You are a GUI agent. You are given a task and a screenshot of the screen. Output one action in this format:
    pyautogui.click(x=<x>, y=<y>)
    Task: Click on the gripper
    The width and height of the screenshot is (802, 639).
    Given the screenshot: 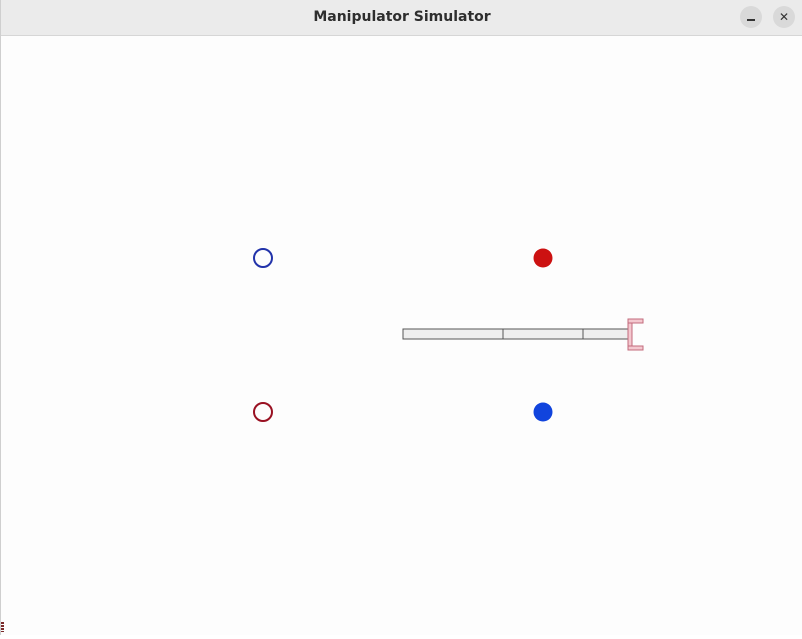 What is the action you would take?
    pyautogui.click(x=635, y=334)
    